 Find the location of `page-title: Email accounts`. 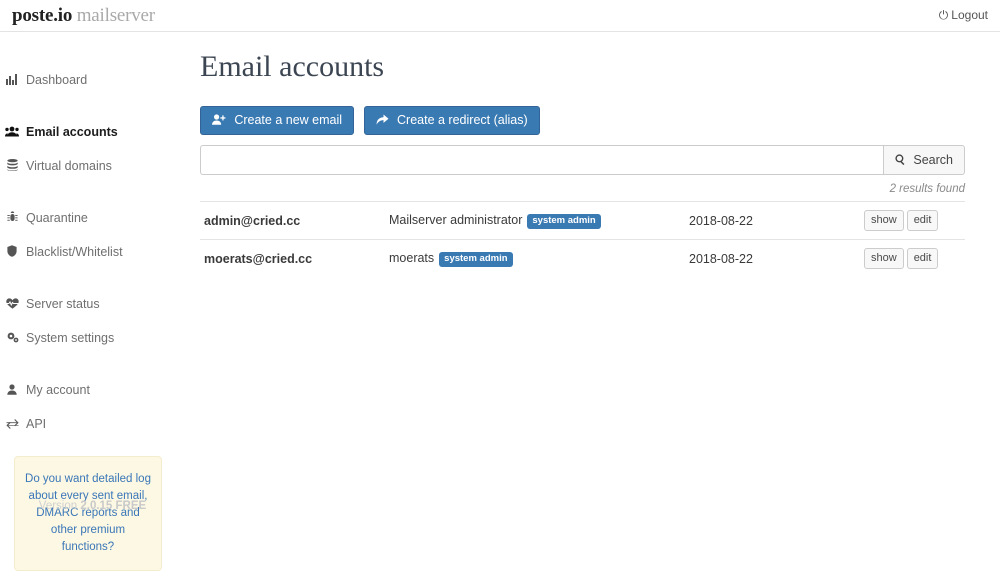

page-title: Email accounts is located at coordinates (292, 66).